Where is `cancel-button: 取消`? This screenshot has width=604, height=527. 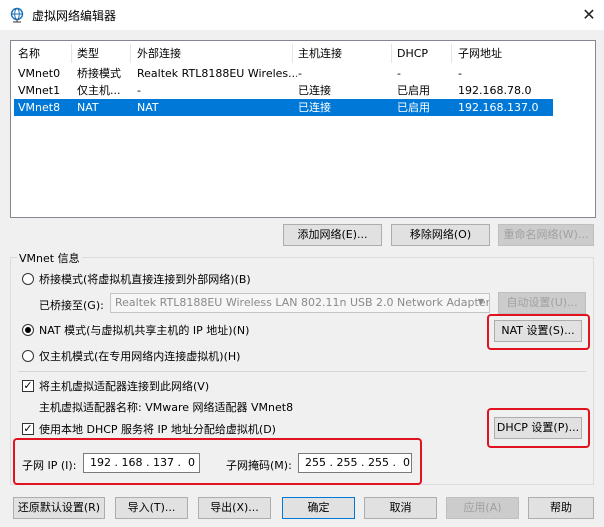 cancel-button: 取消 is located at coordinates (400, 508).